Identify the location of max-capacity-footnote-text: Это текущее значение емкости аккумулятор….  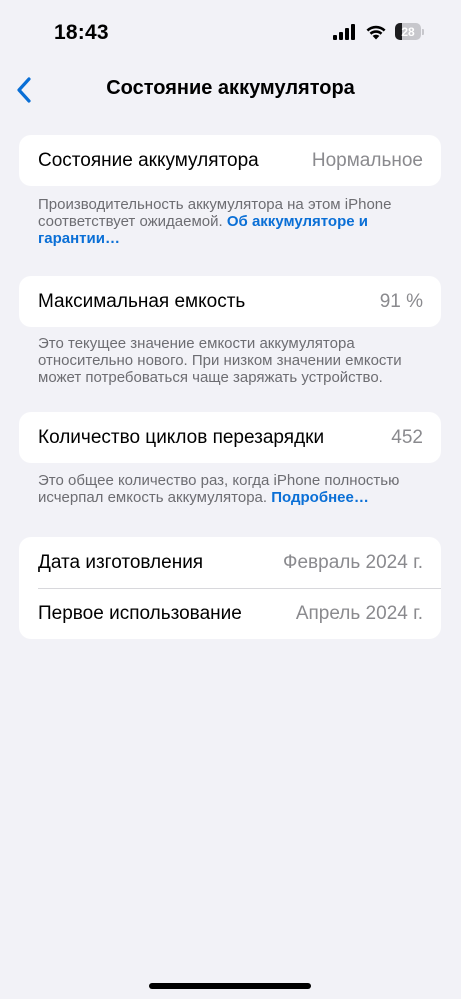
(220, 360).